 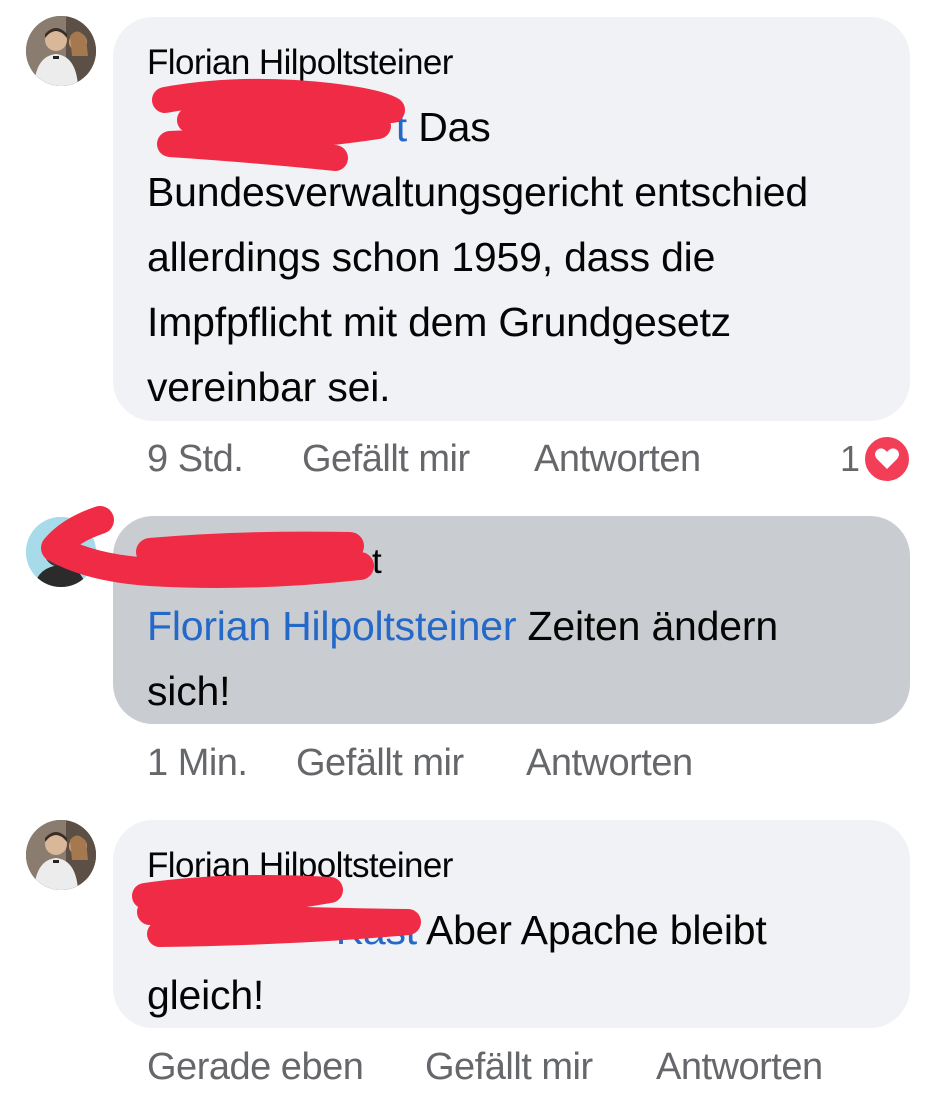 What do you see at coordinates (189, 691) in the screenshot?
I see `comment-text-line: sich!` at bounding box center [189, 691].